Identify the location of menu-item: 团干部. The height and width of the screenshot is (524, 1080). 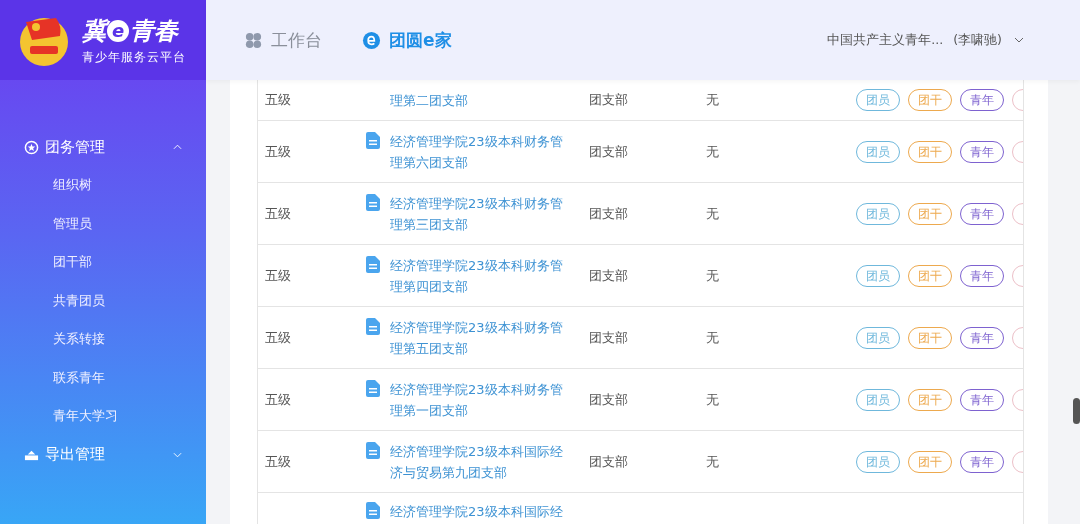
(103, 262).